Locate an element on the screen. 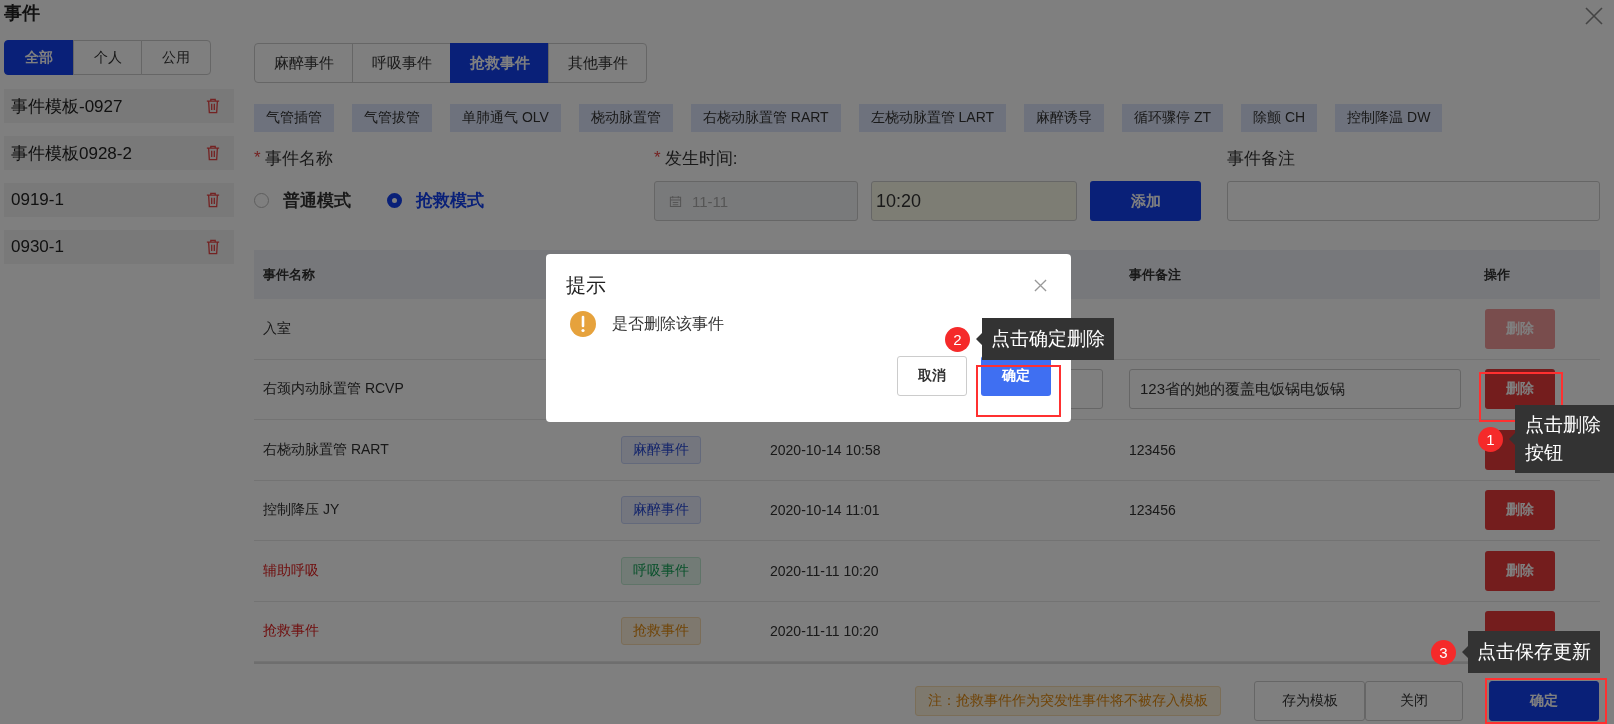  event-time: 2020-10-14 10:58 is located at coordinates (825, 449).